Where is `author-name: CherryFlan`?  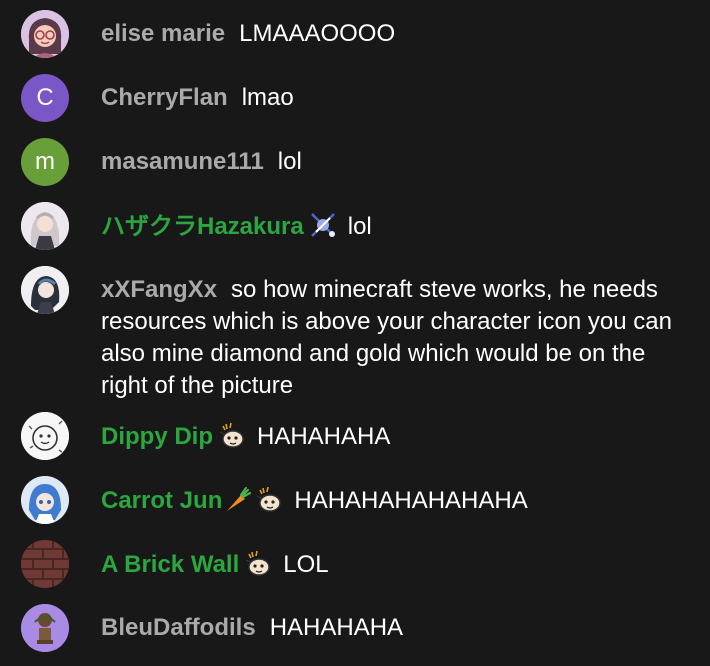
author-name: CherryFlan is located at coordinates (164, 97).